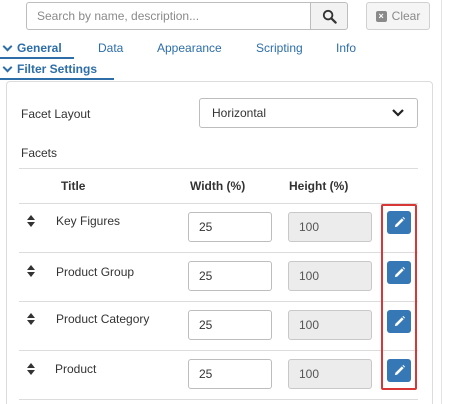 This screenshot has width=455, height=404. What do you see at coordinates (103, 319) in the screenshot?
I see `facet-title: Product Category` at bounding box center [103, 319].